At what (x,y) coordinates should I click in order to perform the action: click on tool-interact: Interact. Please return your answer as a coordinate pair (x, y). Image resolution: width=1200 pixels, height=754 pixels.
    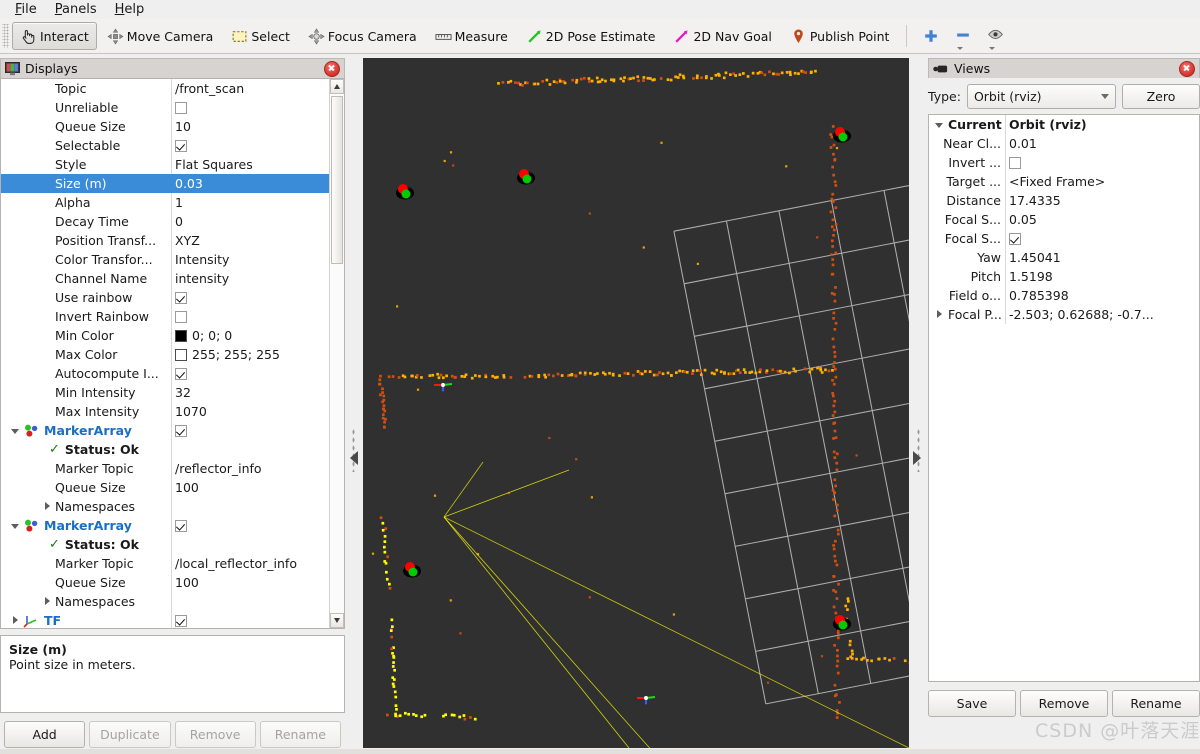
    Looking at the image, I should click on (54, 36).